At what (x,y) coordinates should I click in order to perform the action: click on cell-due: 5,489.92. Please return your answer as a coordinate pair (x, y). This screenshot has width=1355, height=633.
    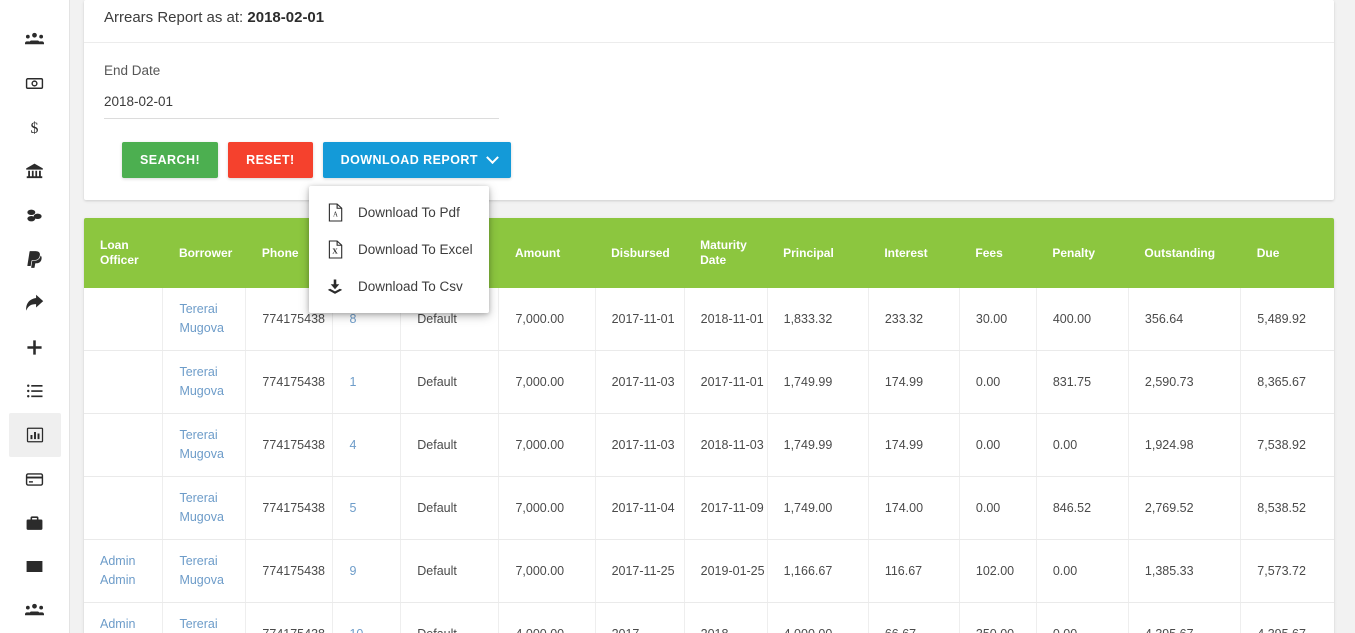
    Looking at the image, I should click on (1287, 319).